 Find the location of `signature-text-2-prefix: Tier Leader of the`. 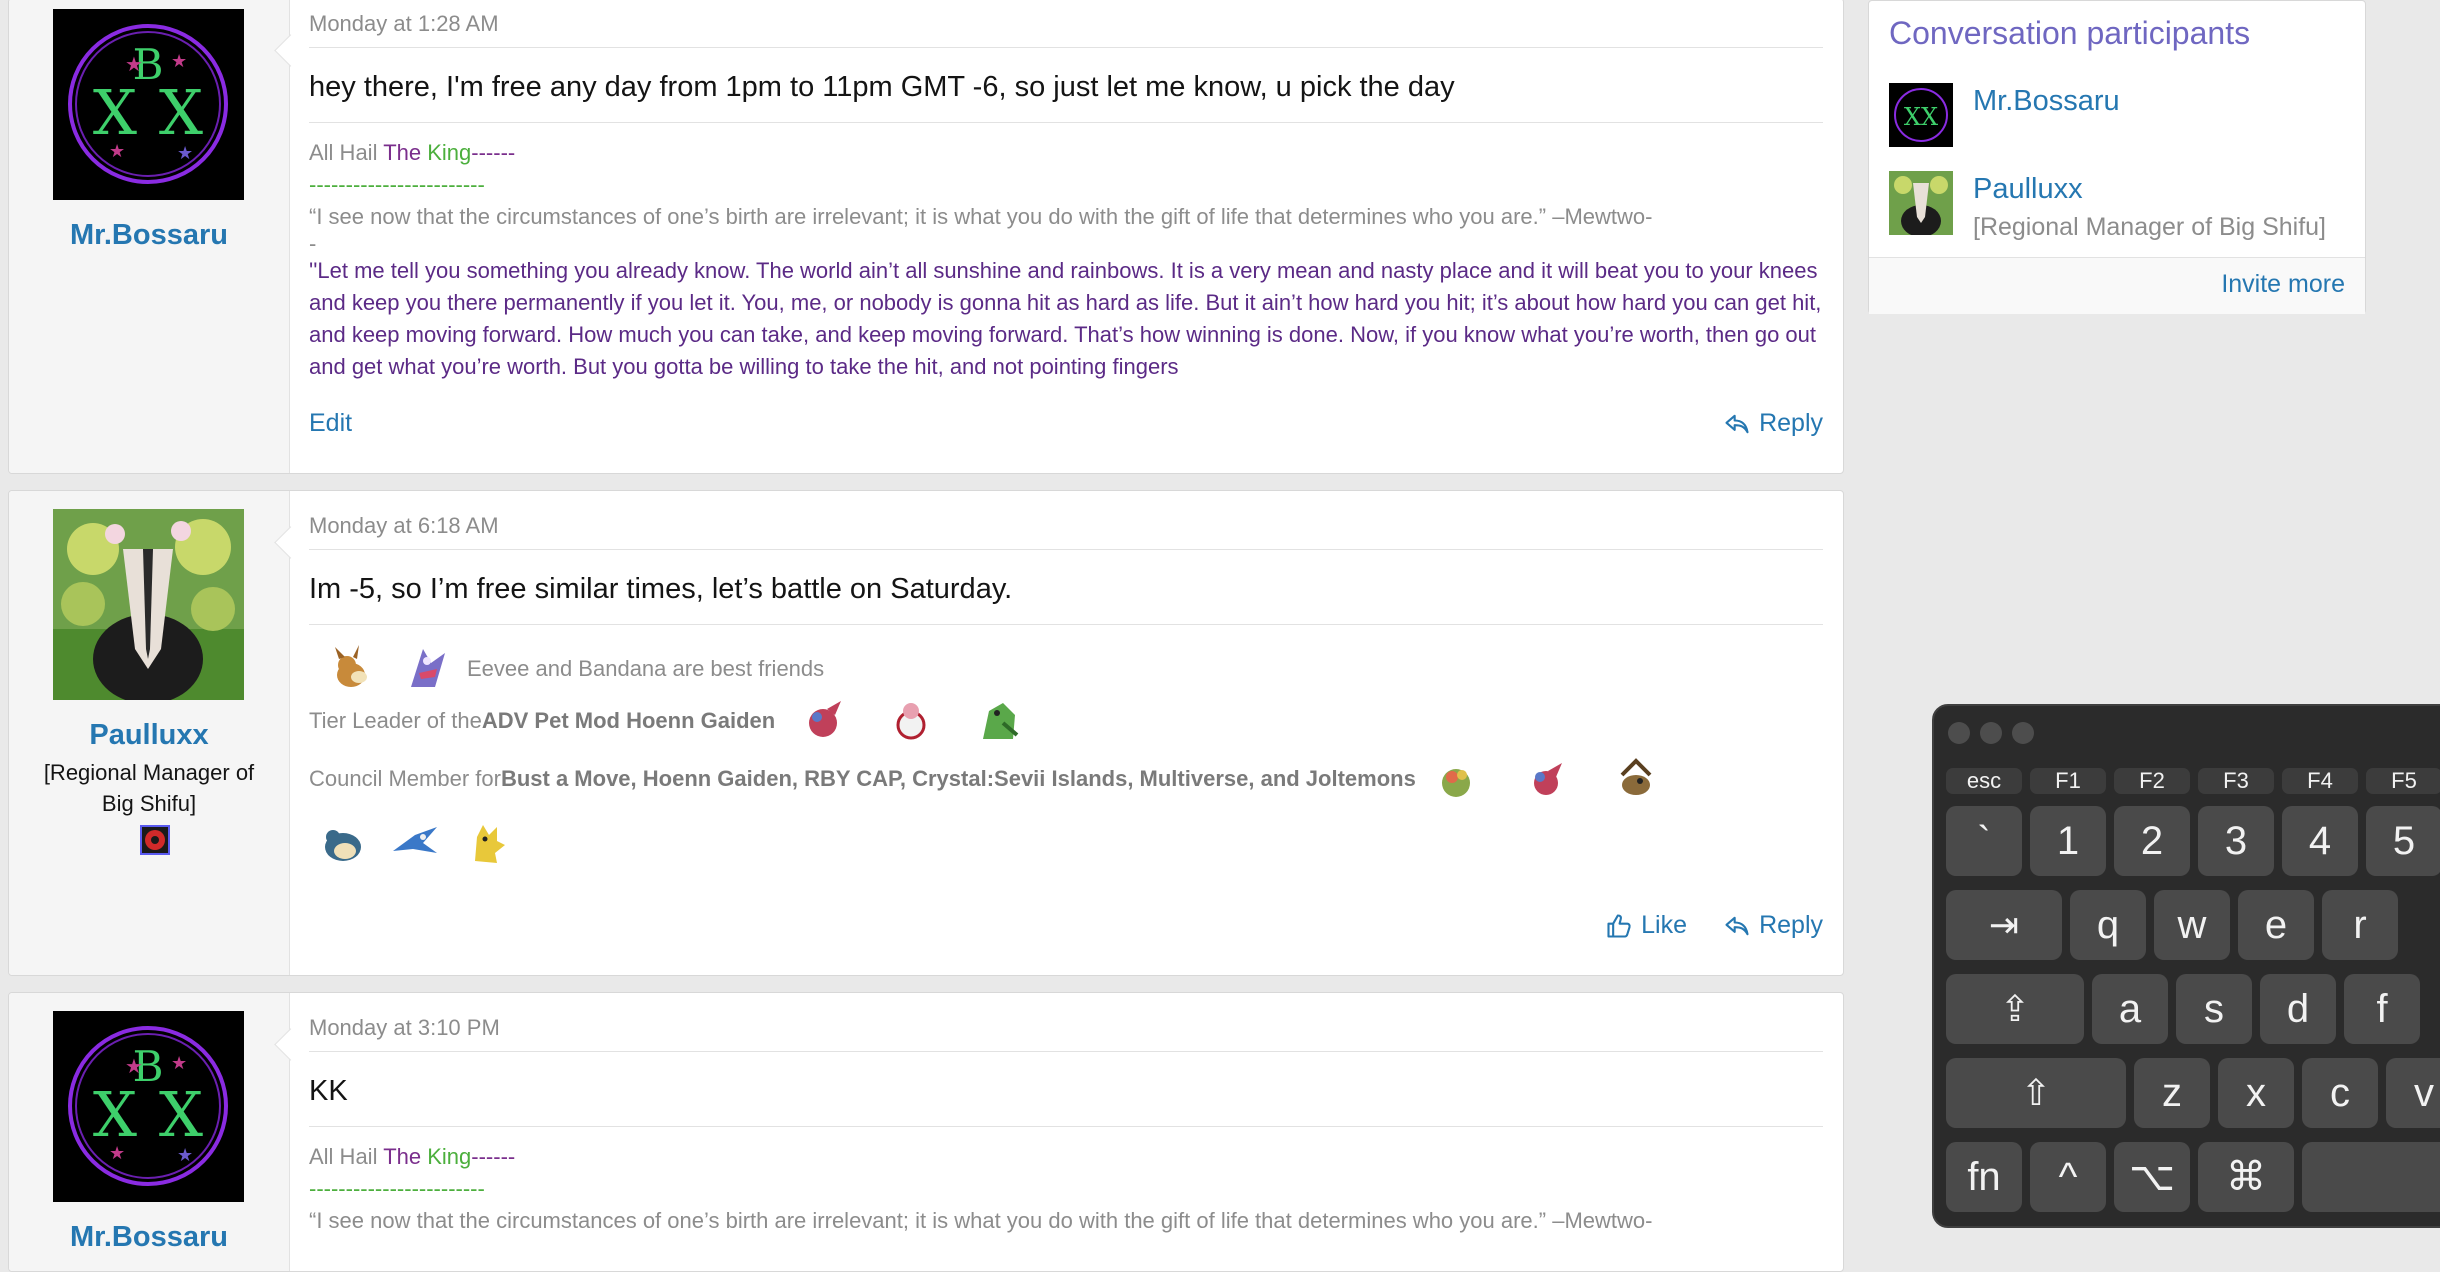

signature-text-2-prefix: Tier Leader of the is located at coordinates (395, 720).